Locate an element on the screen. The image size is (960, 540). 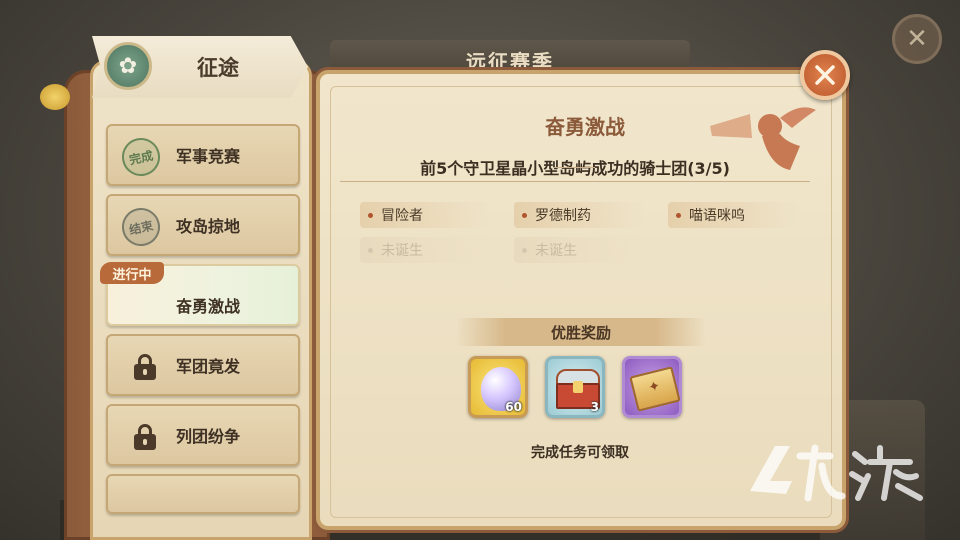
guild-name: 罗德制药 is located at coordinates (563, 216).